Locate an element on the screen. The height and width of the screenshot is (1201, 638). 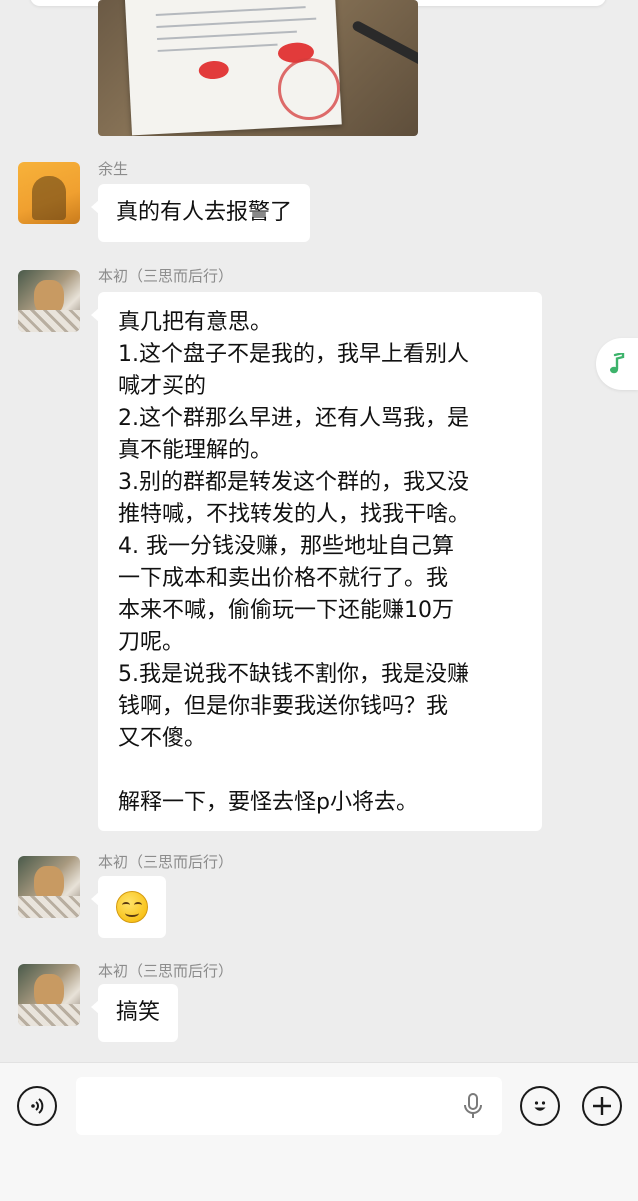
voice-toggle-button is located at coordinates (37, 1106).